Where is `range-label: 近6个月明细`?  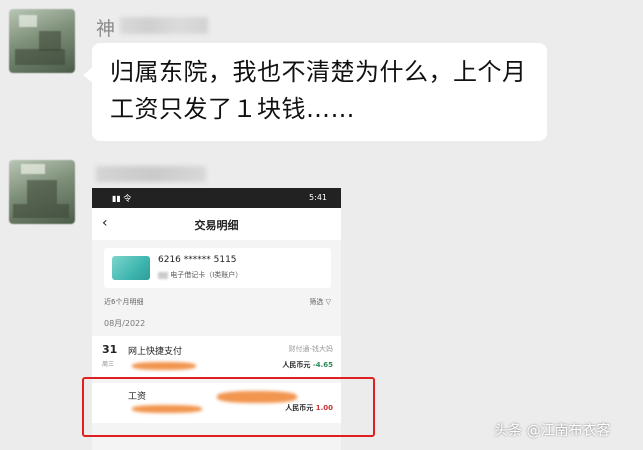 range-label: 近6个月明细 is located at coordinates (123, 302).